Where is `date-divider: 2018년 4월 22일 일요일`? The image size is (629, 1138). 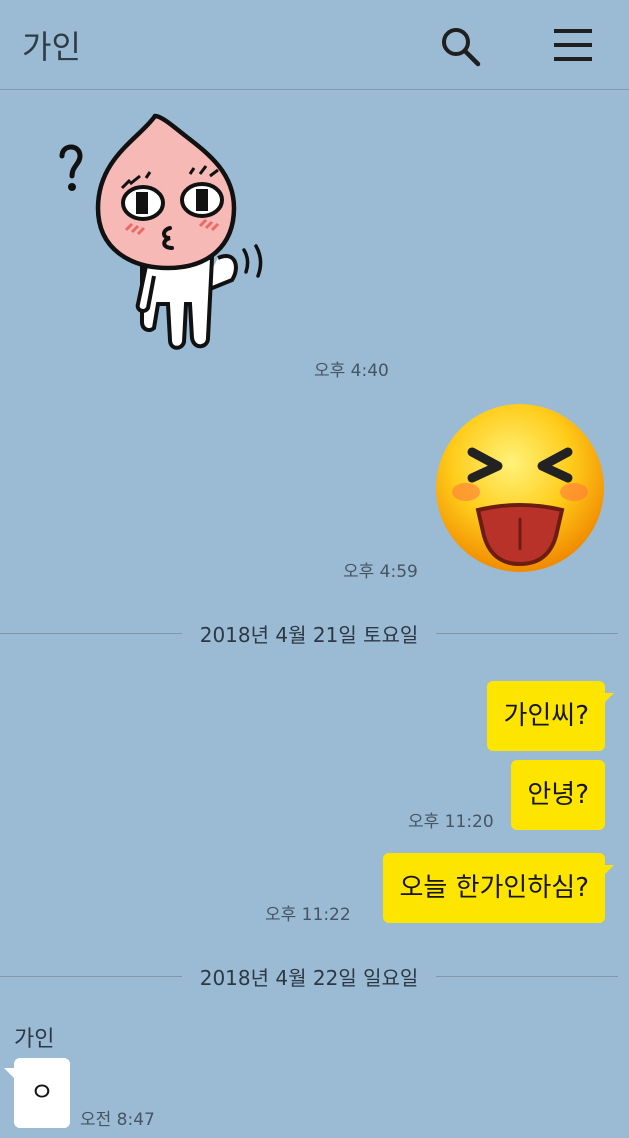 date-divider: 2018년 4월 22일 일요일 is located at coordinates (309, 976).